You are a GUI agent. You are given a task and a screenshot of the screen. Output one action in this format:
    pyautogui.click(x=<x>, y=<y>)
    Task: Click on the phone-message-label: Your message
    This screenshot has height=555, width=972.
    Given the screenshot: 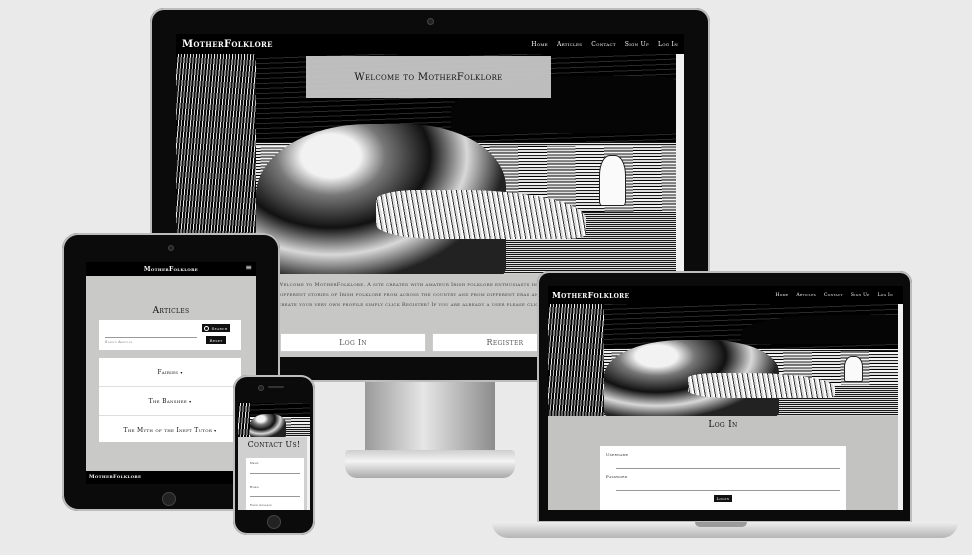 What is the action you would take?
    pyautogui.click(x=261, y=505)
    